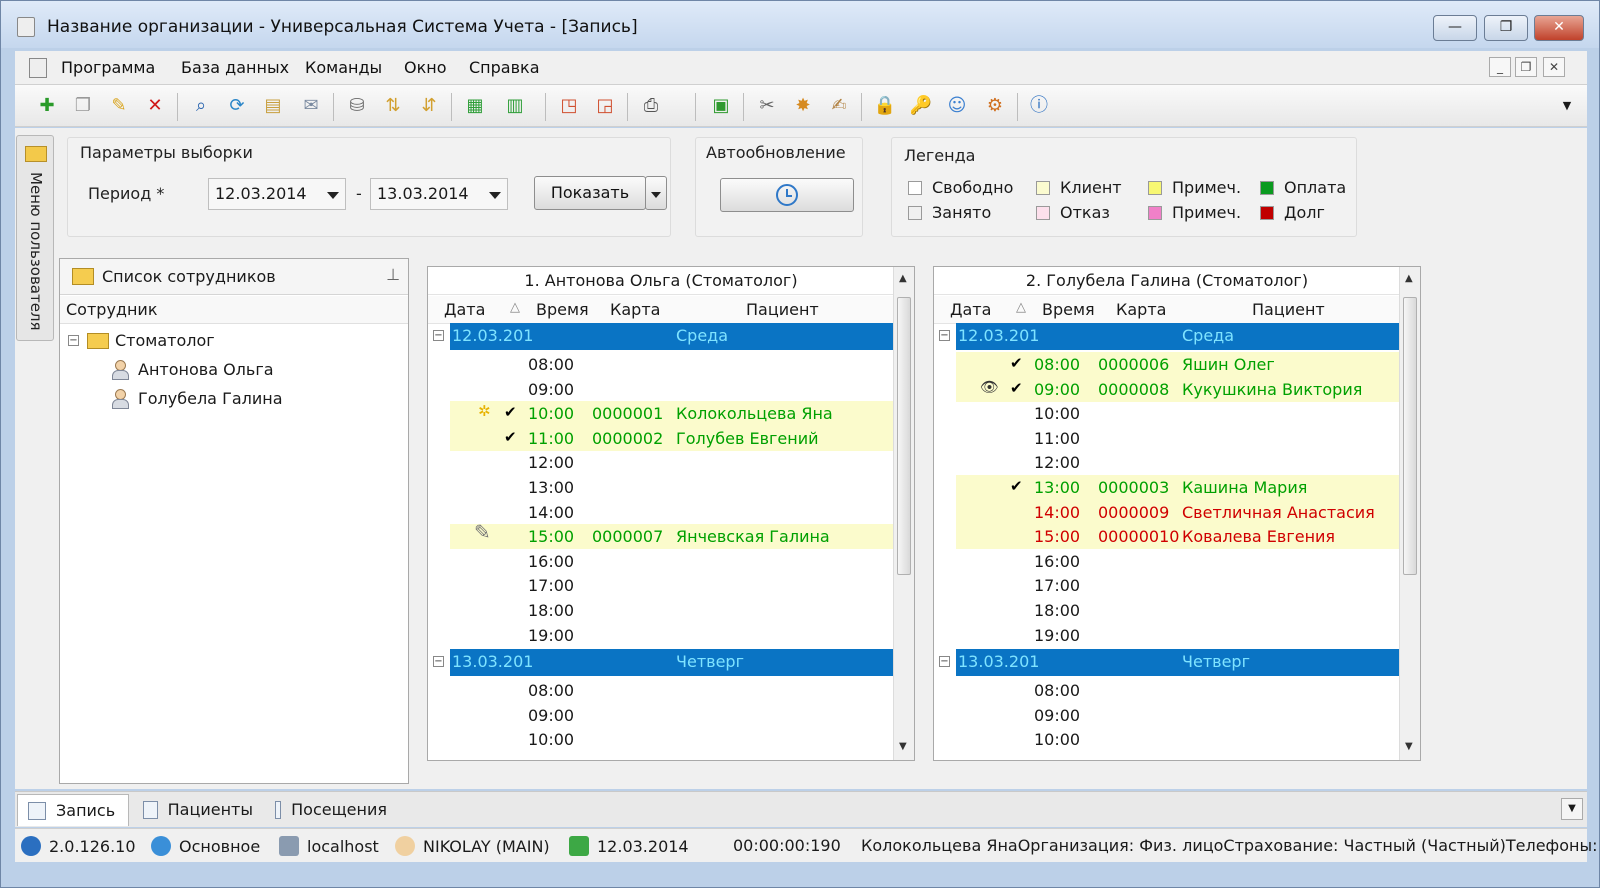 This screenshot has height=888, width=1600. Describe the element at coordinates (475, 106) in the screenshot. I see `export-excel-icon: ▦` at that location.